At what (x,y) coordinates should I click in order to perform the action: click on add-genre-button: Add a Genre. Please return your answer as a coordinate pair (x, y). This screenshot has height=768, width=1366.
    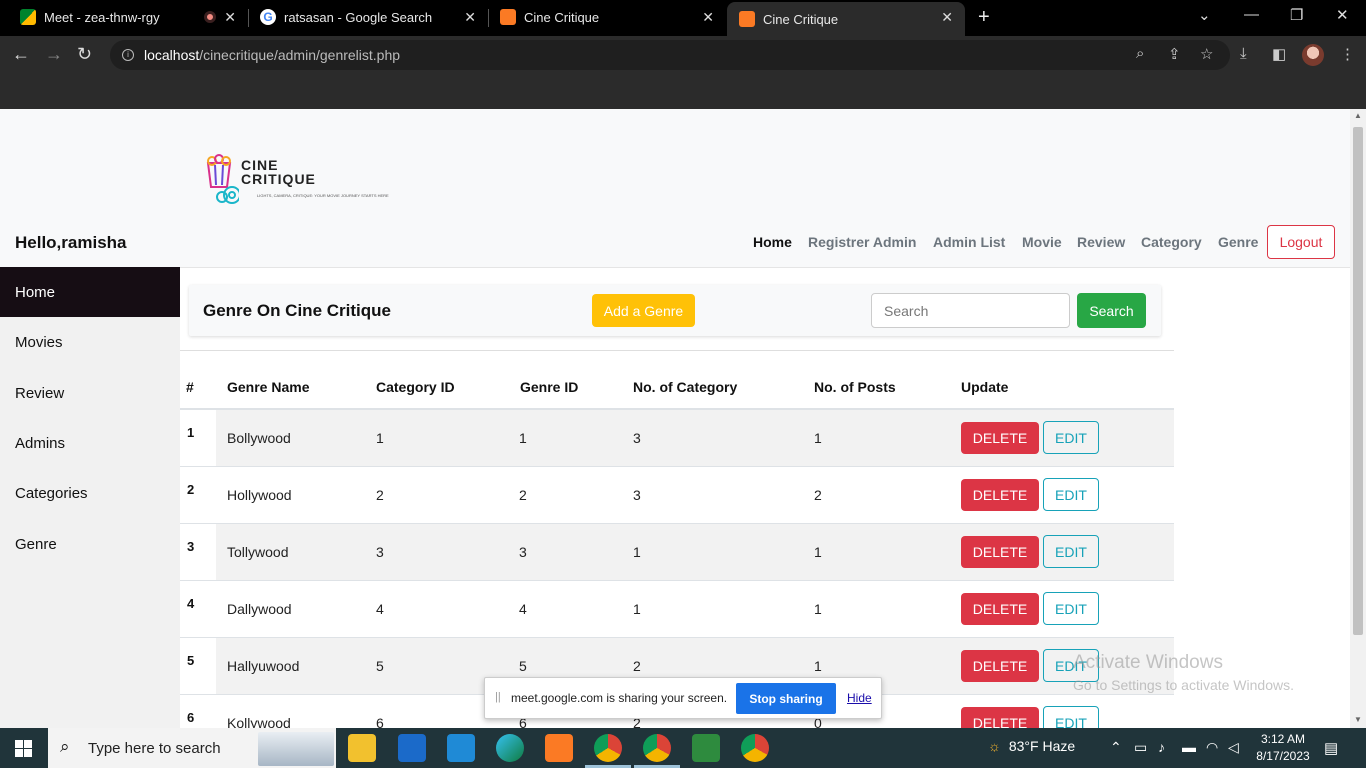
    Looking at the image, I should click on (643, 310).